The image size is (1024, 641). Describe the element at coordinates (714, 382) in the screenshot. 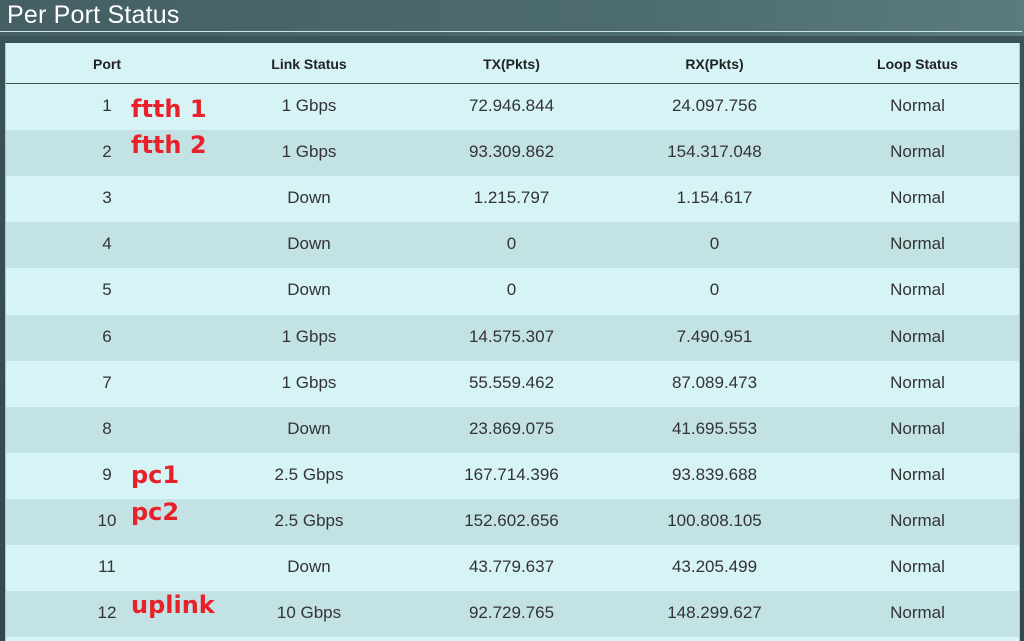

I see `rx-cell: 87.089.473` at that location.